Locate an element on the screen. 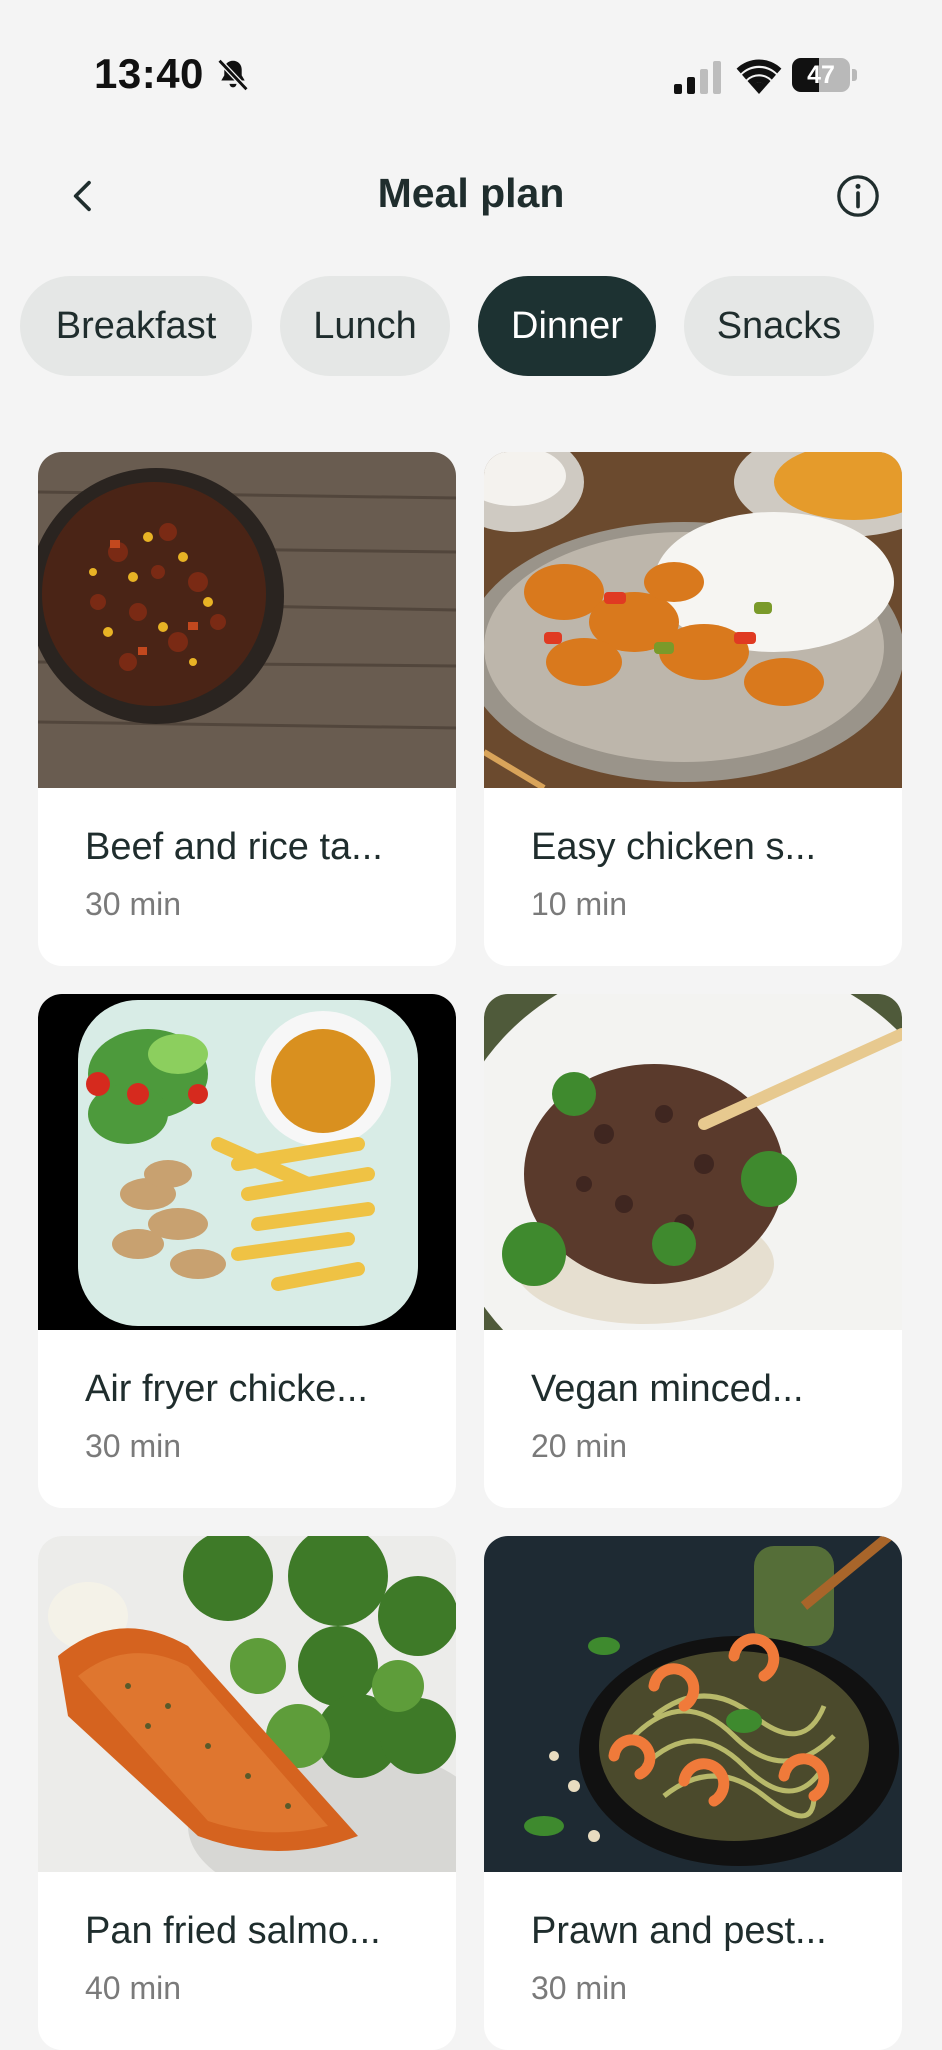  meal-card: Beef and rice ta... 30 min is located at coordinates (247, 709).